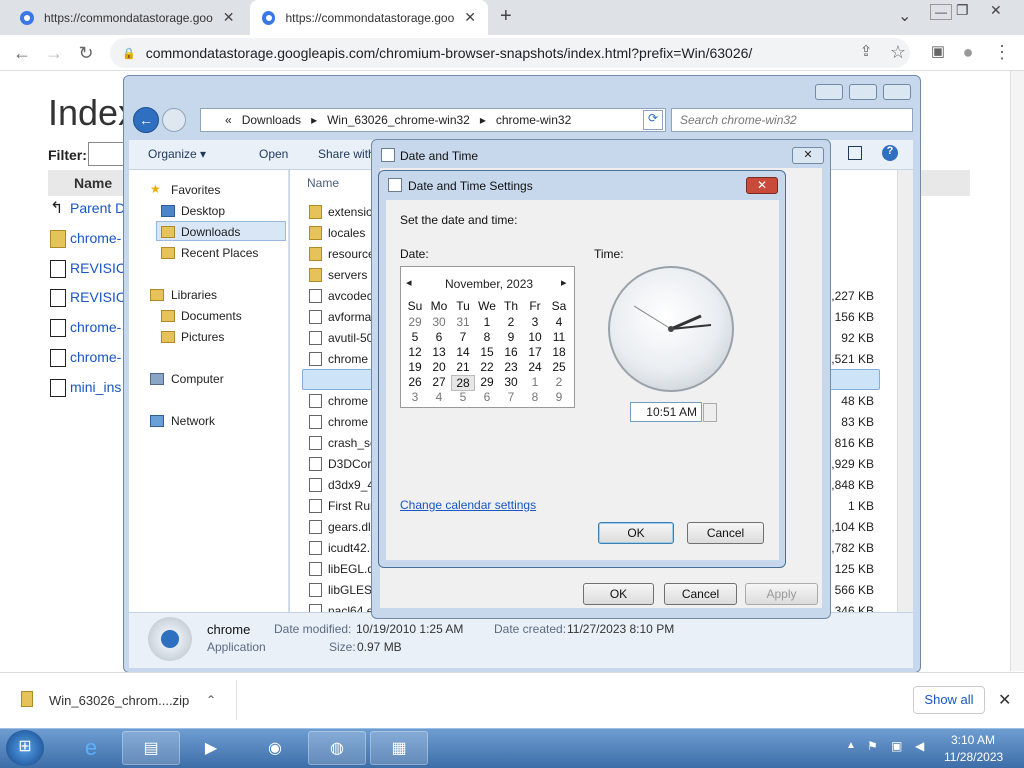 This screenshot has height=768, width=1024. What do you see at coordinates (487, 397) in the screenshot?
I see `calendar-day: 6` at bounding box center [487, 397].